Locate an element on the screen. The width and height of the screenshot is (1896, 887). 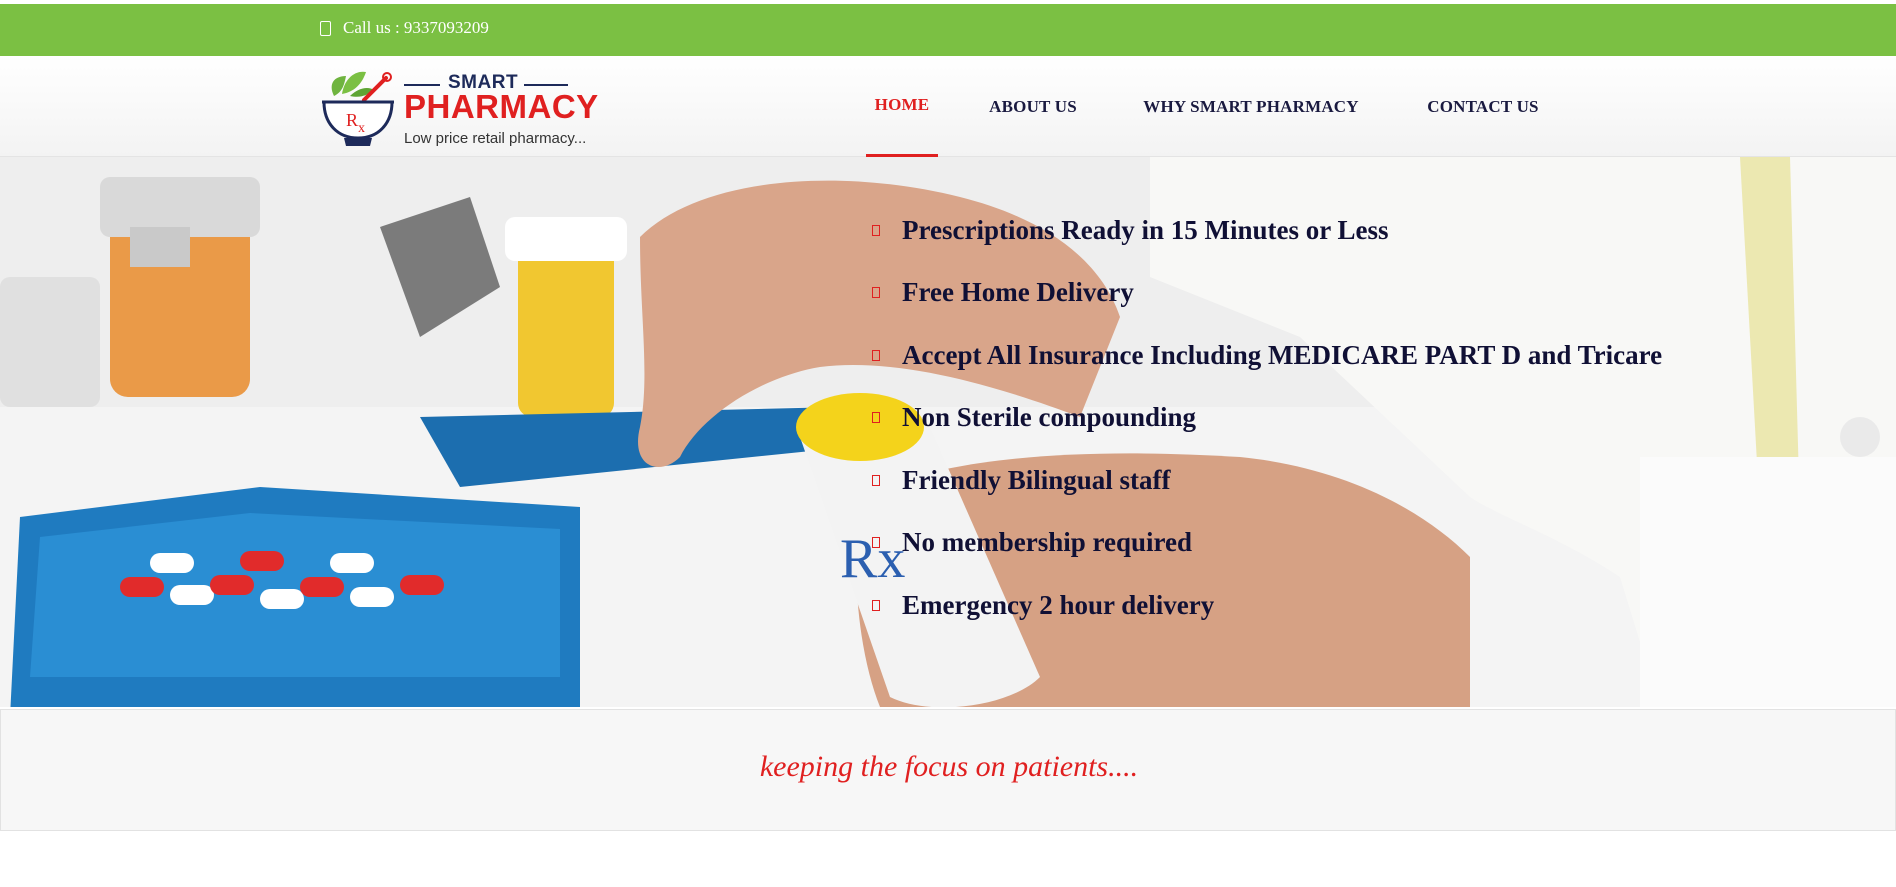
feature-text: Free Home Delivery is located at coordinates (1018, 291).